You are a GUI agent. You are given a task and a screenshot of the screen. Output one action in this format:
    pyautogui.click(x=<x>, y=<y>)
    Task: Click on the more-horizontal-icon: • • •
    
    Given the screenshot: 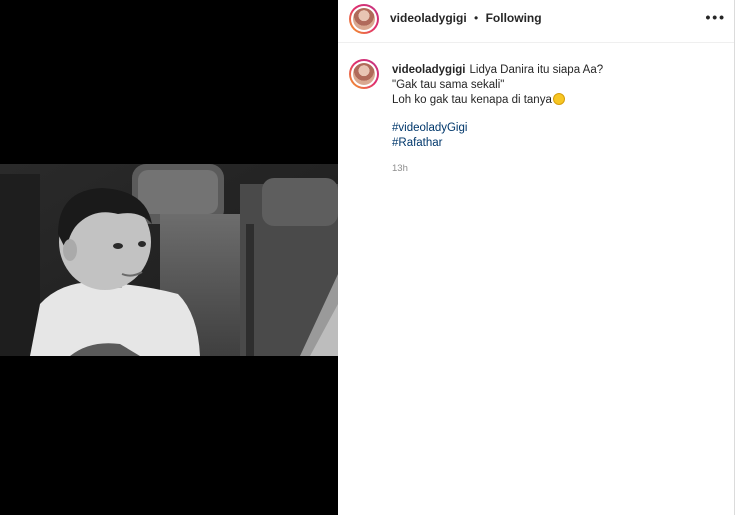 What is the action you would take?
    pyautogui.click(x=715, y=17)
    